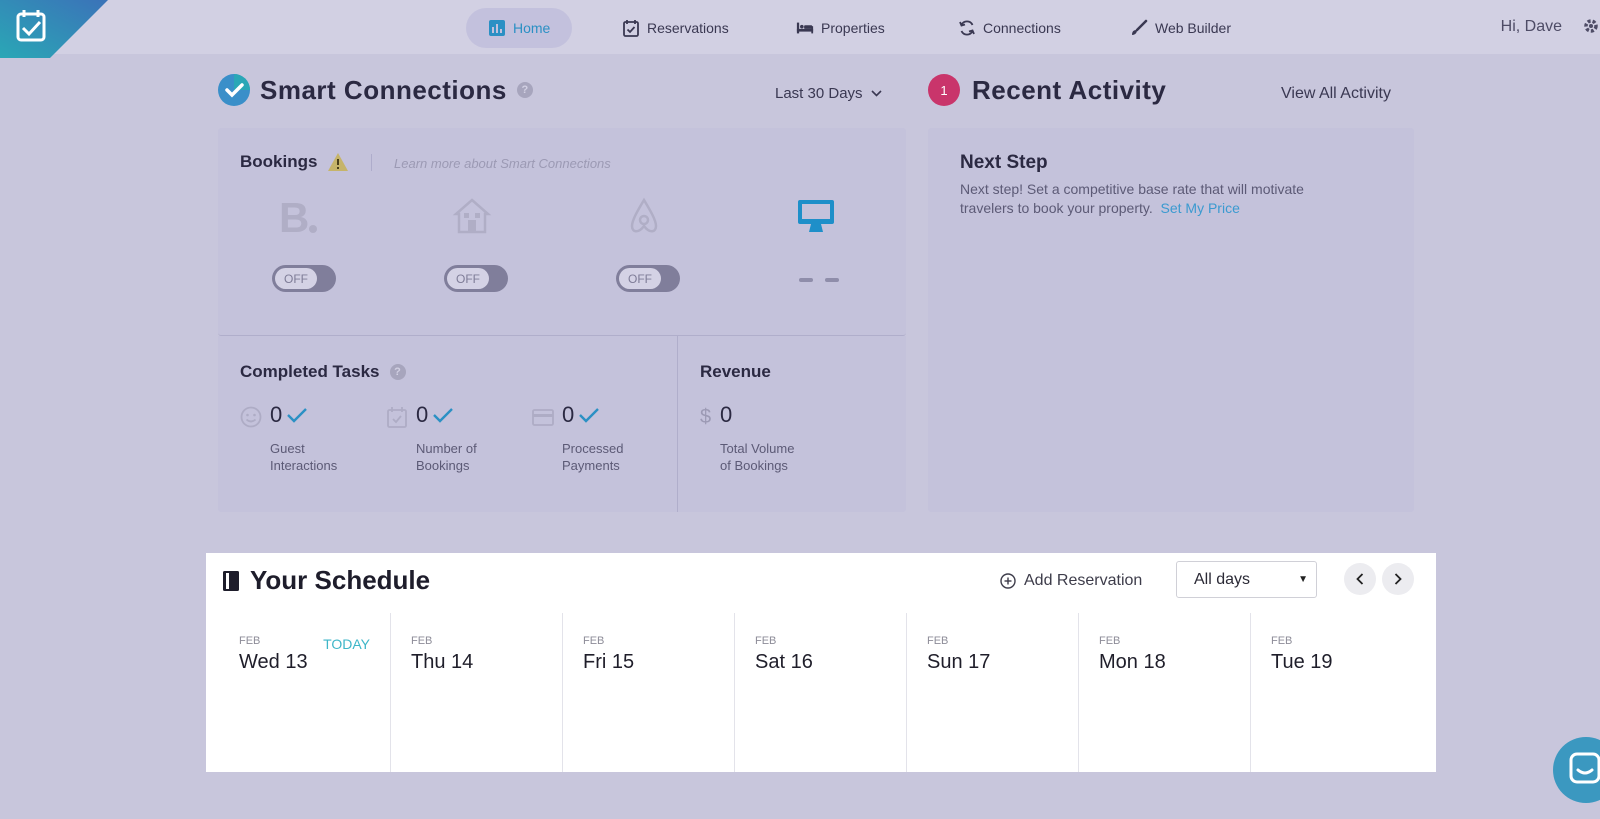 The height and width of the screenshot is (819, 1600). What do you see at coordinates (340, 580) in the screenshot?
I see `schedule-title: Your Schedule` at bounding box center [340, 580].